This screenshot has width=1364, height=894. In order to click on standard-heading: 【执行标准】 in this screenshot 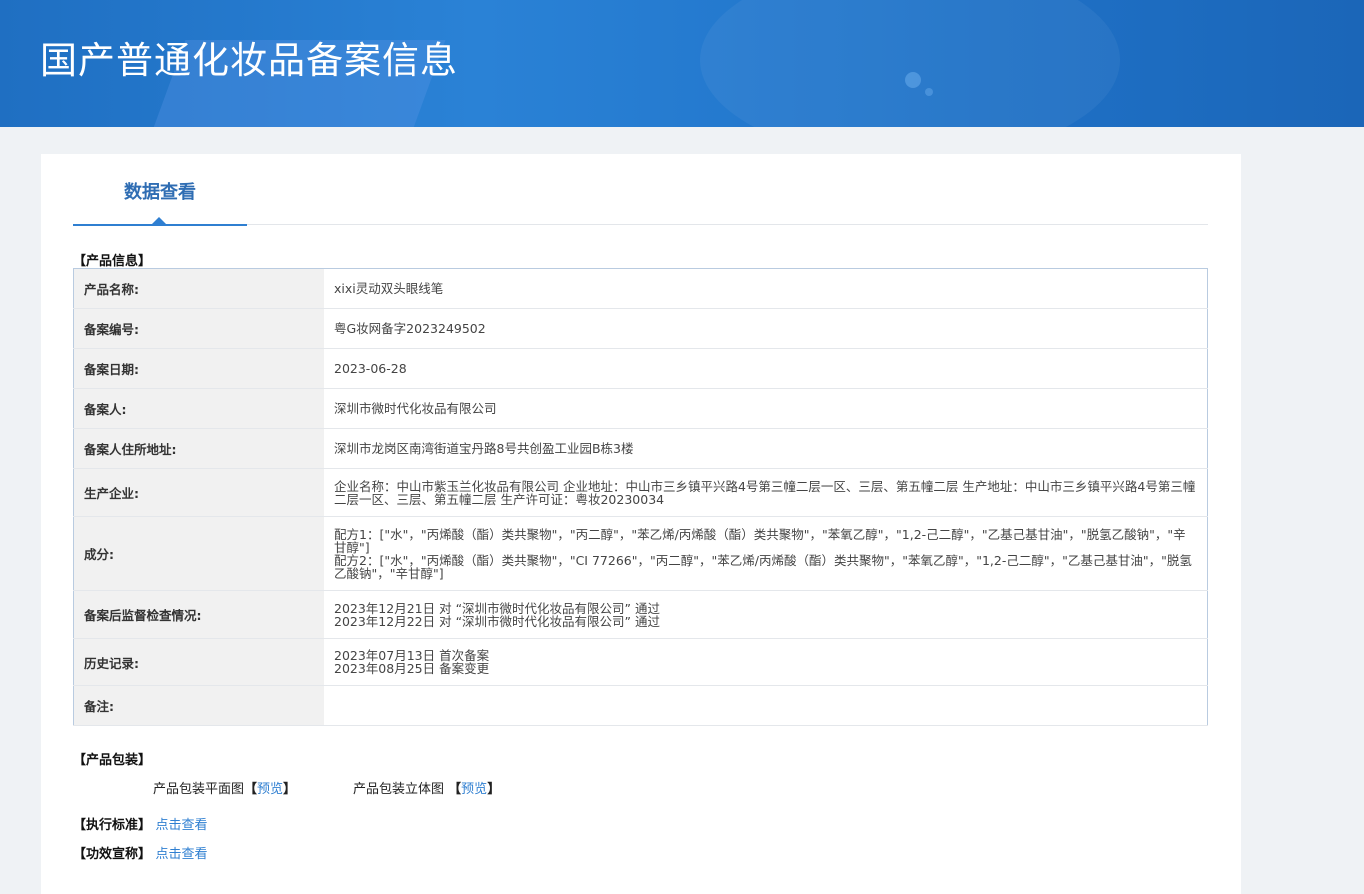, I will do `click(112, 825)`.